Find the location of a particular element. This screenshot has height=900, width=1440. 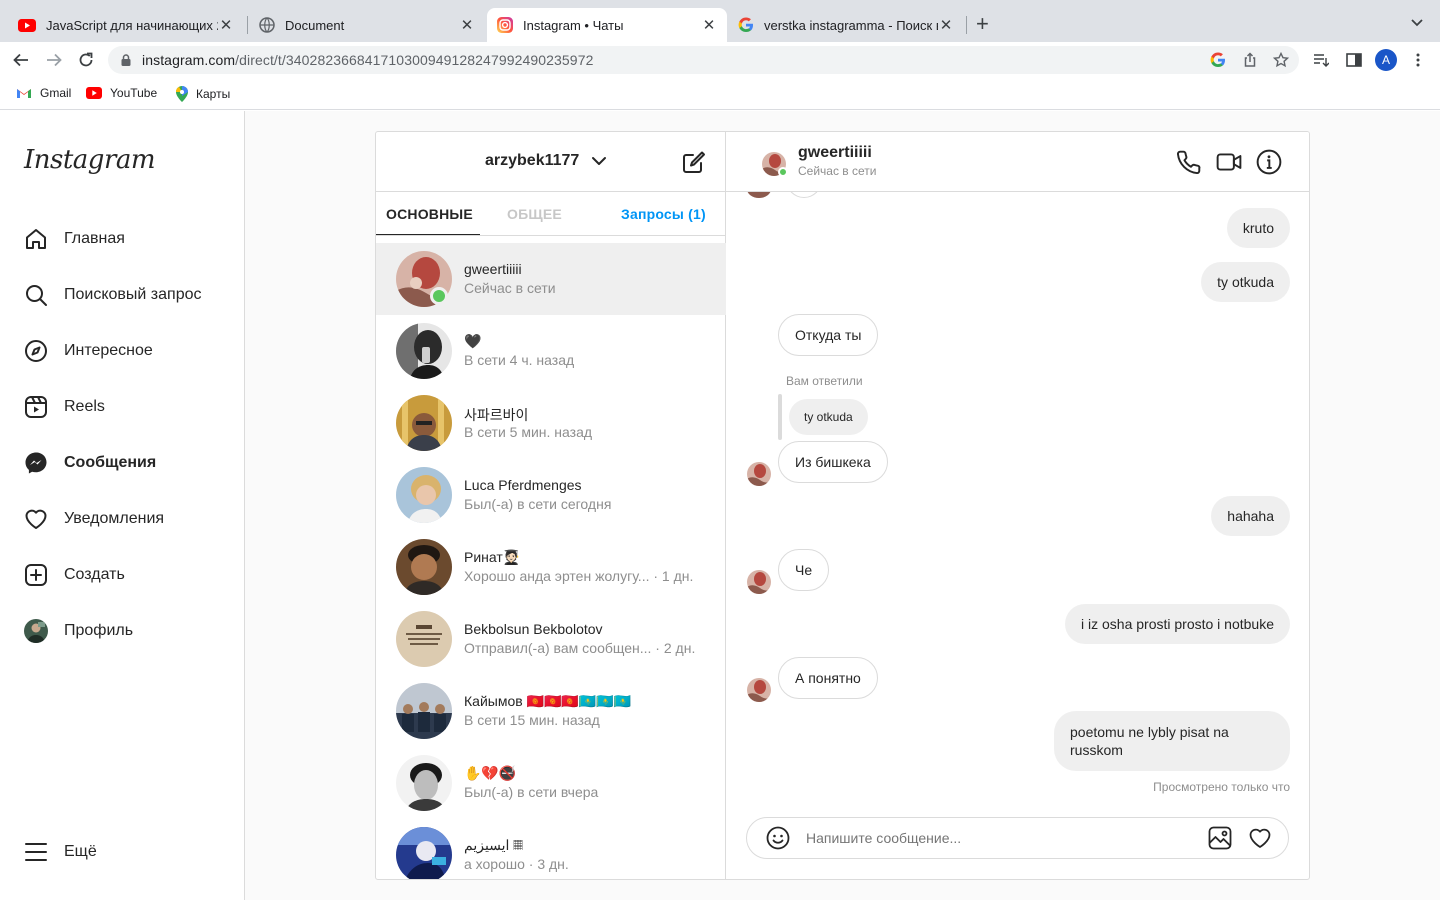

phone-call-icon is located at coordinates (1189, 162).